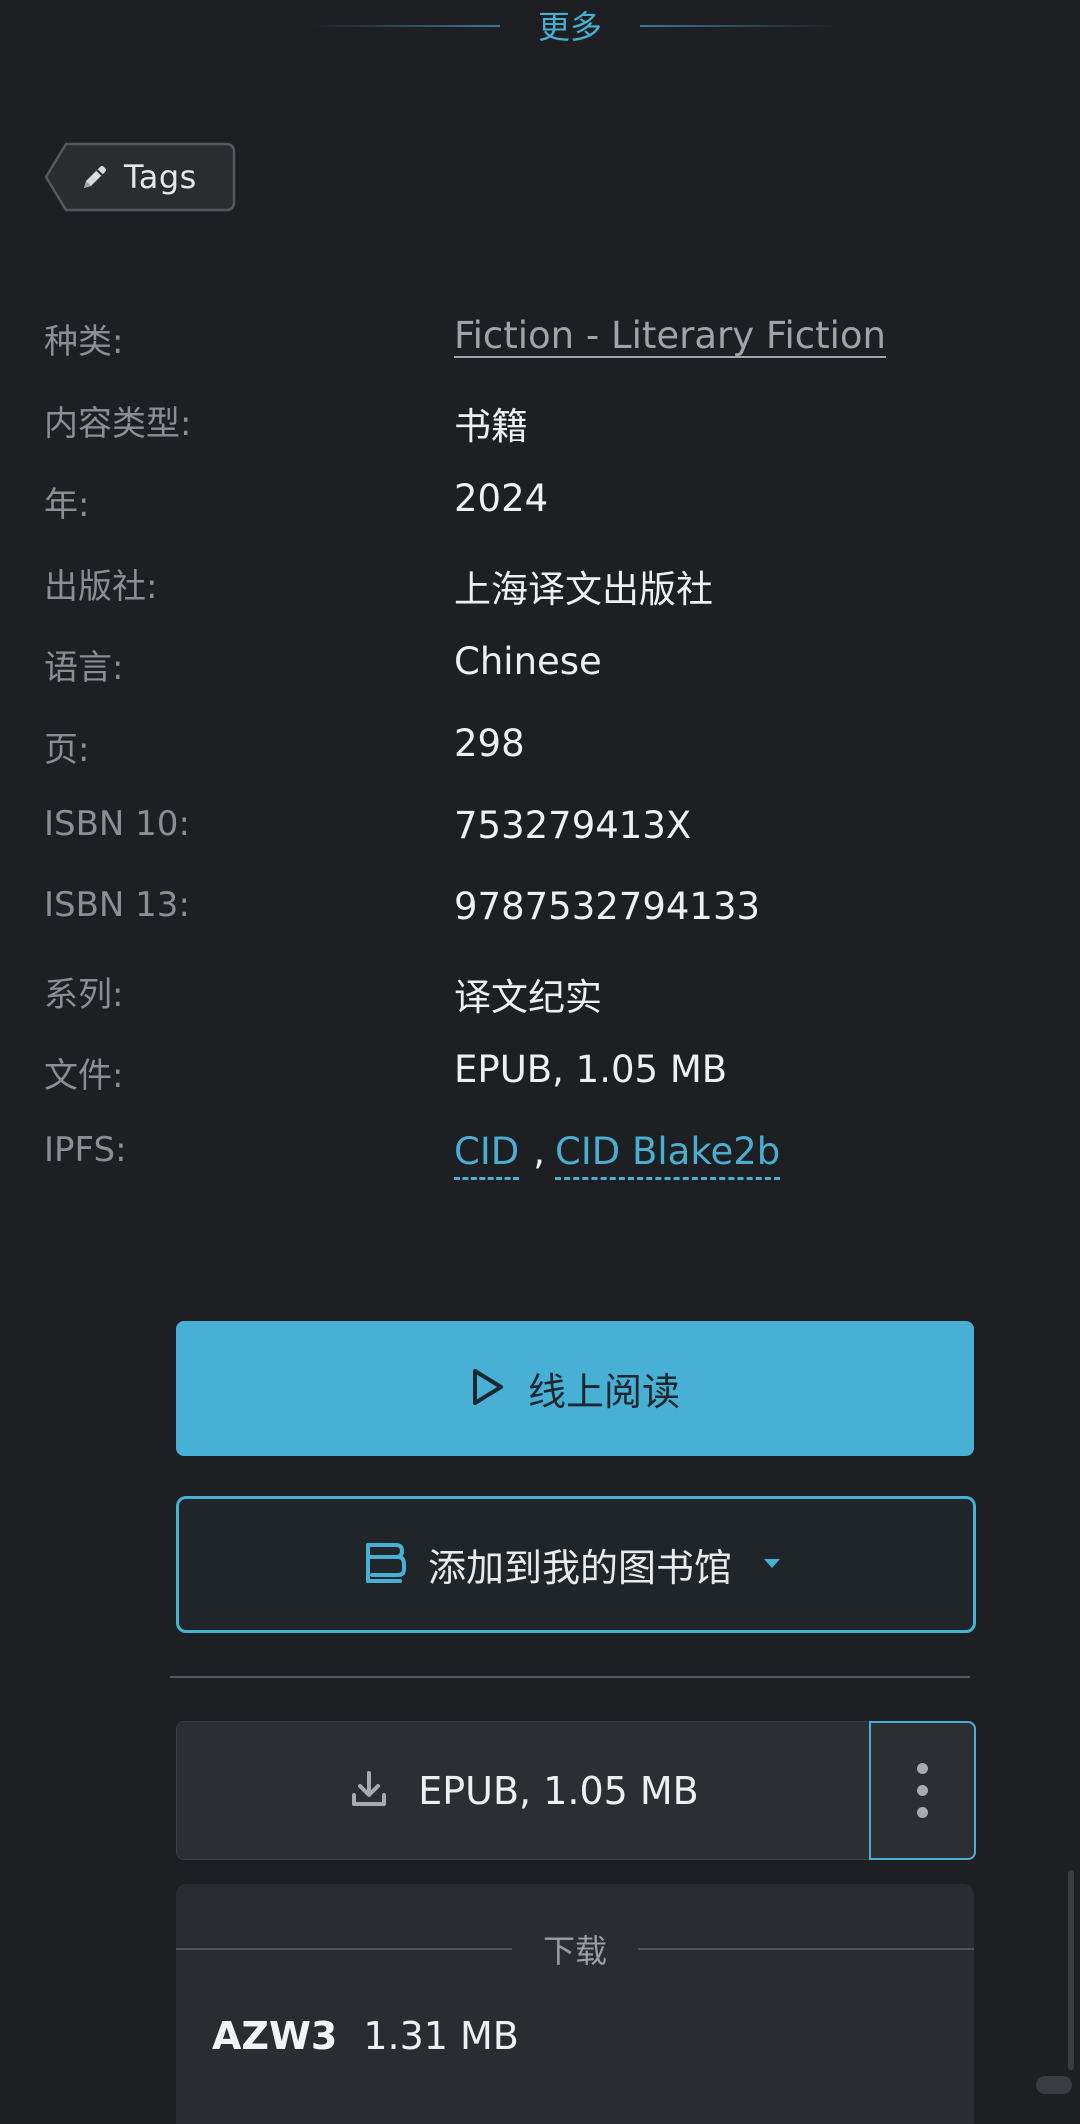  Describe the element at coordinates (738, 26) in the screenshot. I see `more-header-line-right` at that location.